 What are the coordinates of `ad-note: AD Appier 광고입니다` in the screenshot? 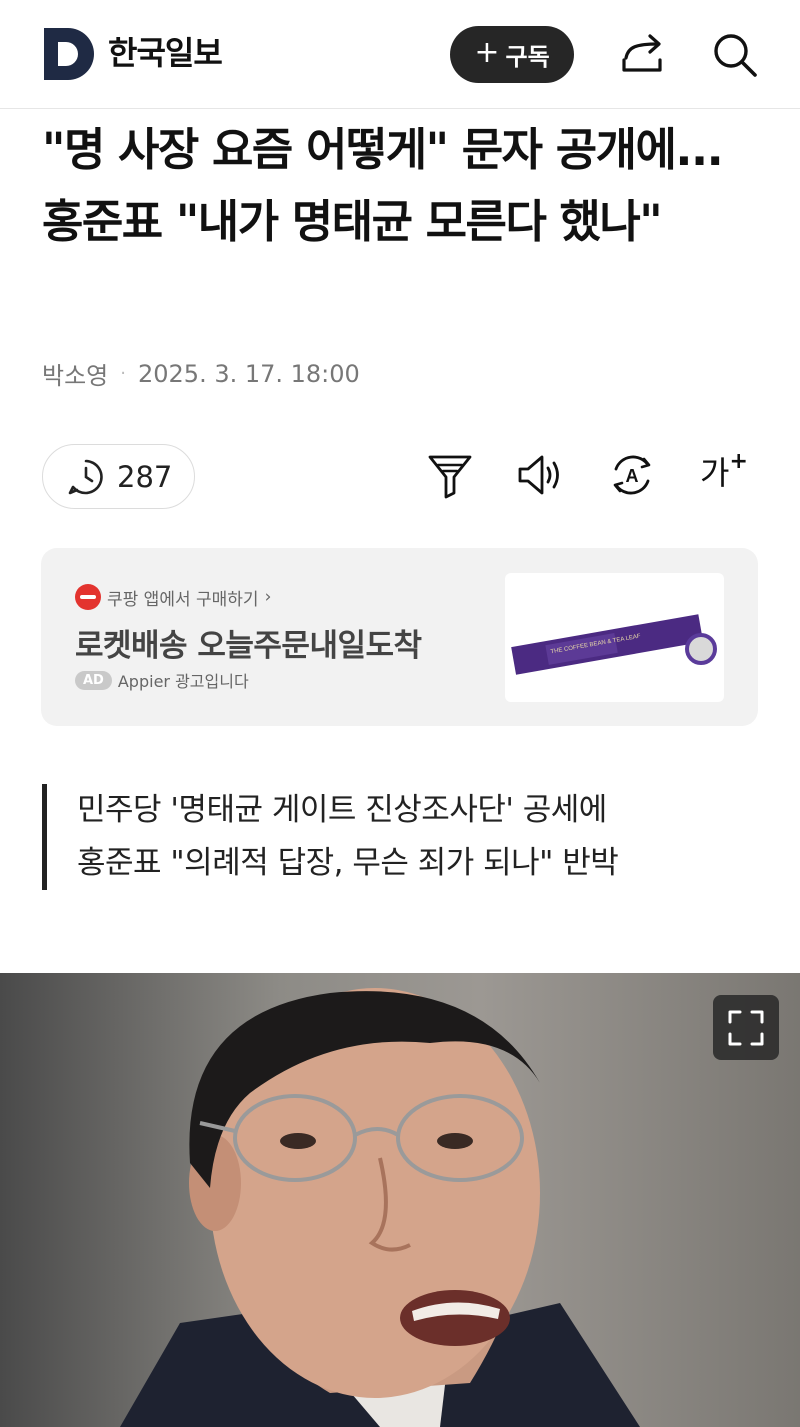 It's located at (162, 680).